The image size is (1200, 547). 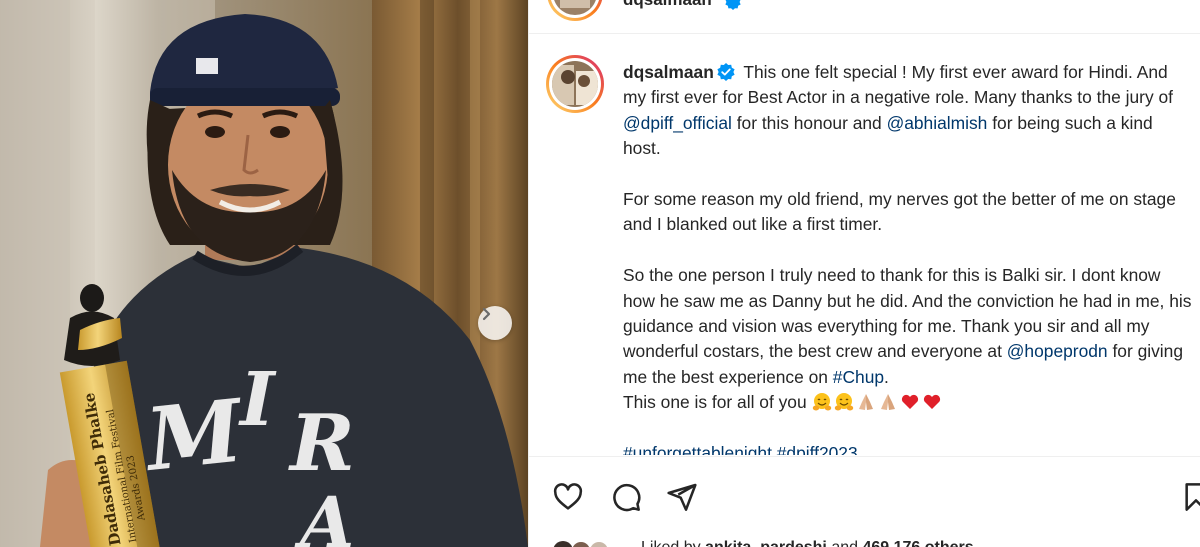 What do you see at coordinates (495, 323) in the screenshot?
I see `carousel-next-button` at bounding box center [495, 323].